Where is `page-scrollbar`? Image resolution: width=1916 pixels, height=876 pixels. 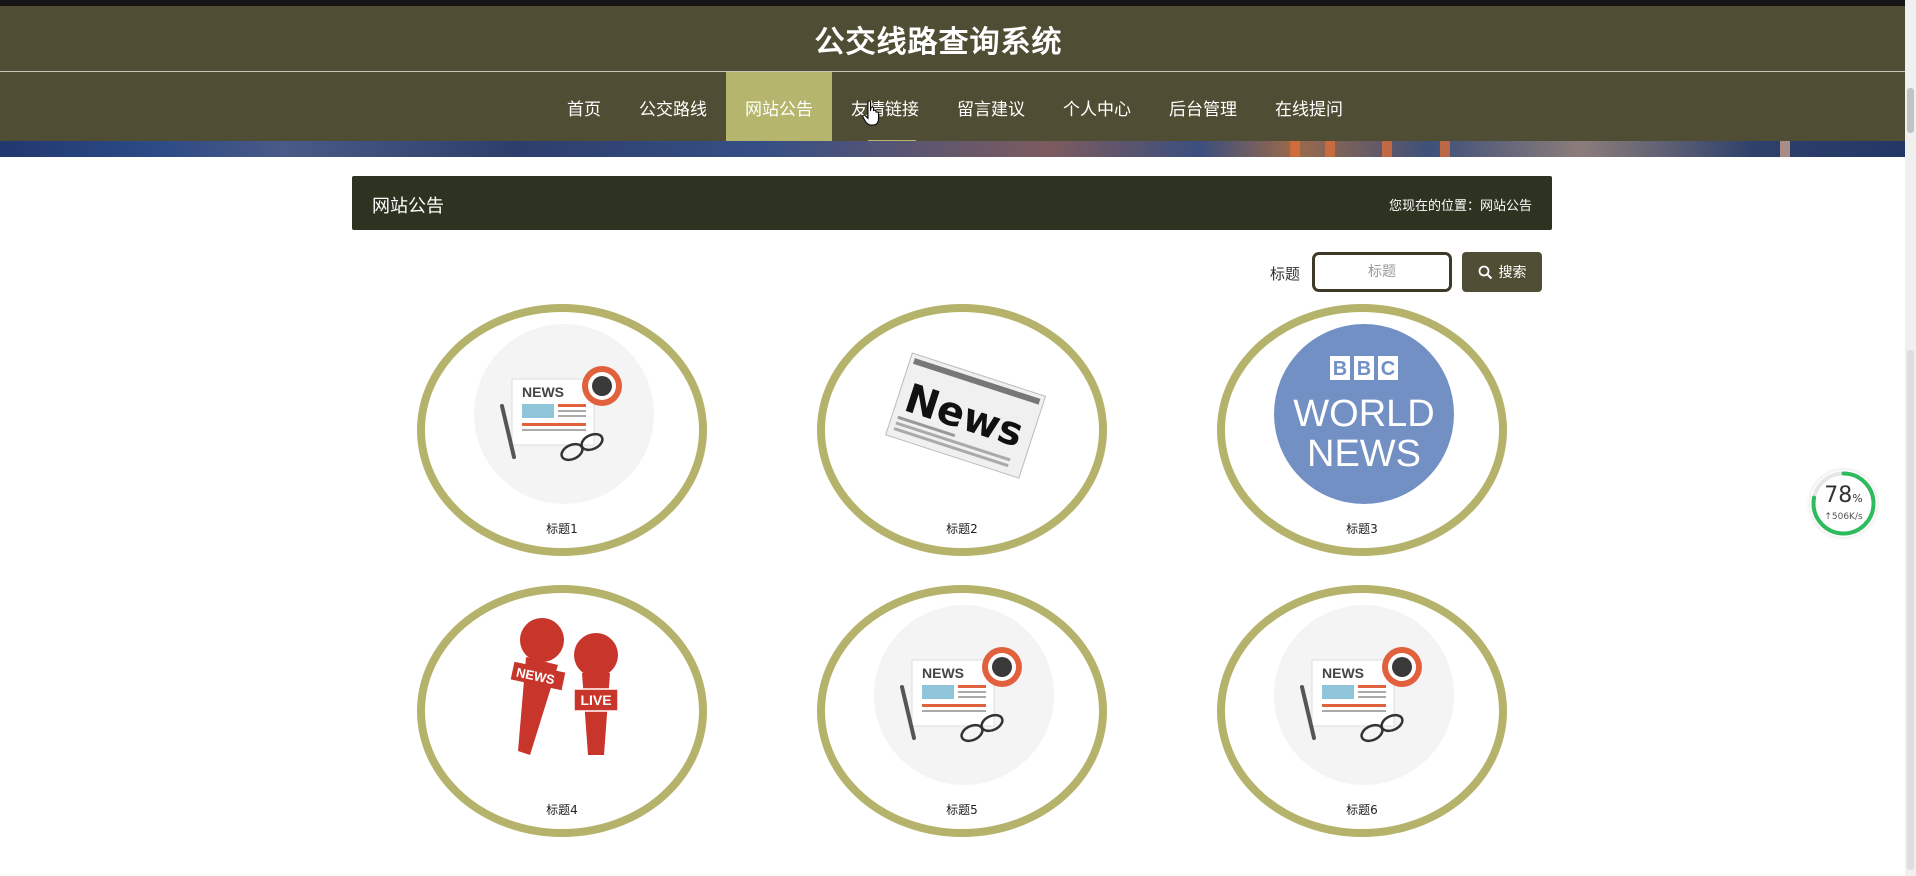 page-scrollbar is located at coordinates (1910, 438).